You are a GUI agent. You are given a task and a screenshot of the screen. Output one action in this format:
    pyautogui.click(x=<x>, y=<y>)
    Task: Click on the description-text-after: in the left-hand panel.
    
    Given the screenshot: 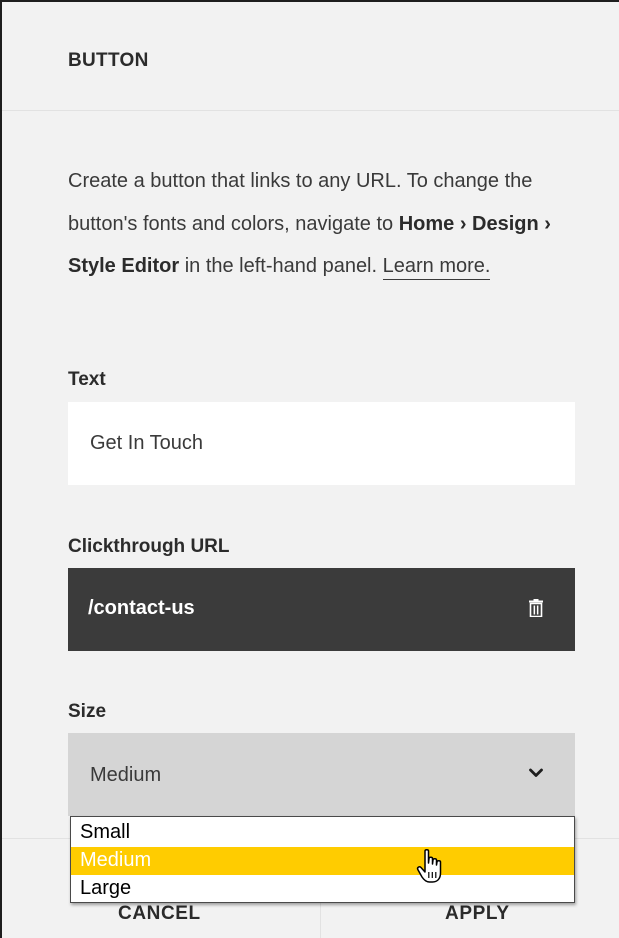 What is the action you would take?
    pyautogui.click(x=281, y=266)
    